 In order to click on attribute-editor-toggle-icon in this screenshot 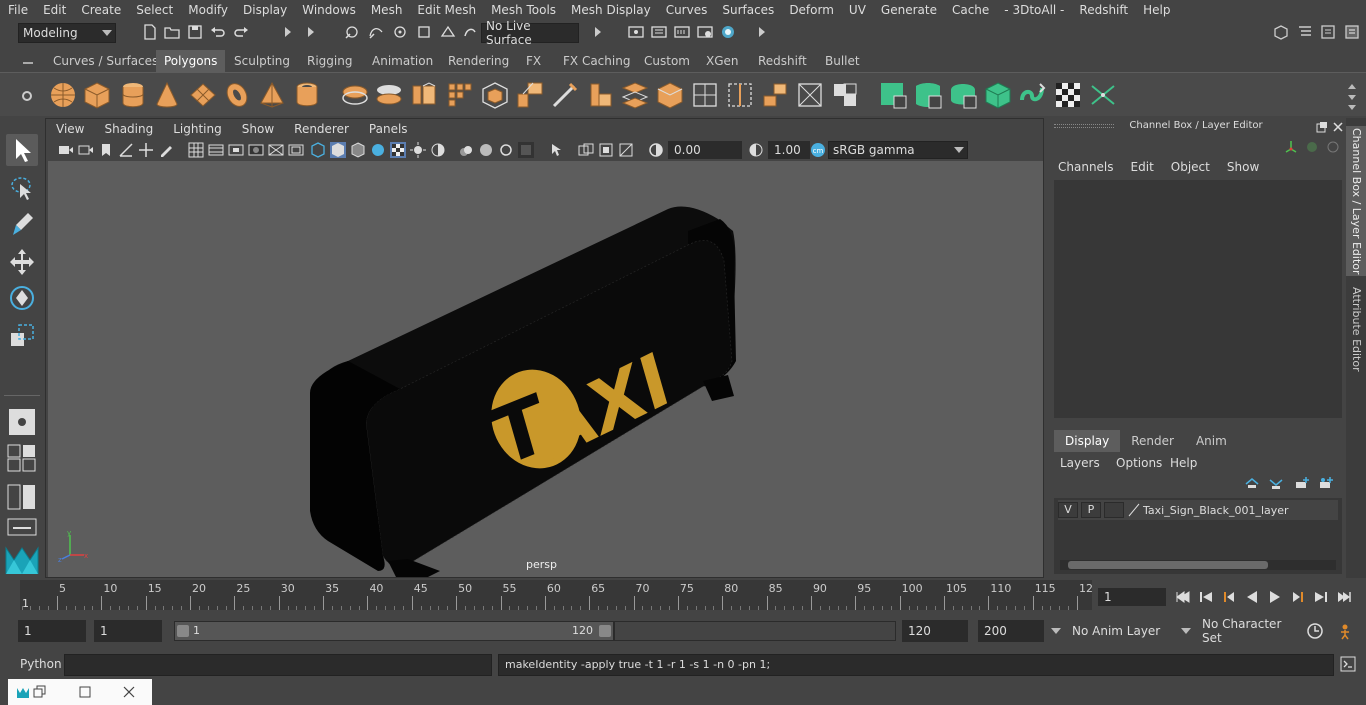, I will do `click(1328, 32)`.